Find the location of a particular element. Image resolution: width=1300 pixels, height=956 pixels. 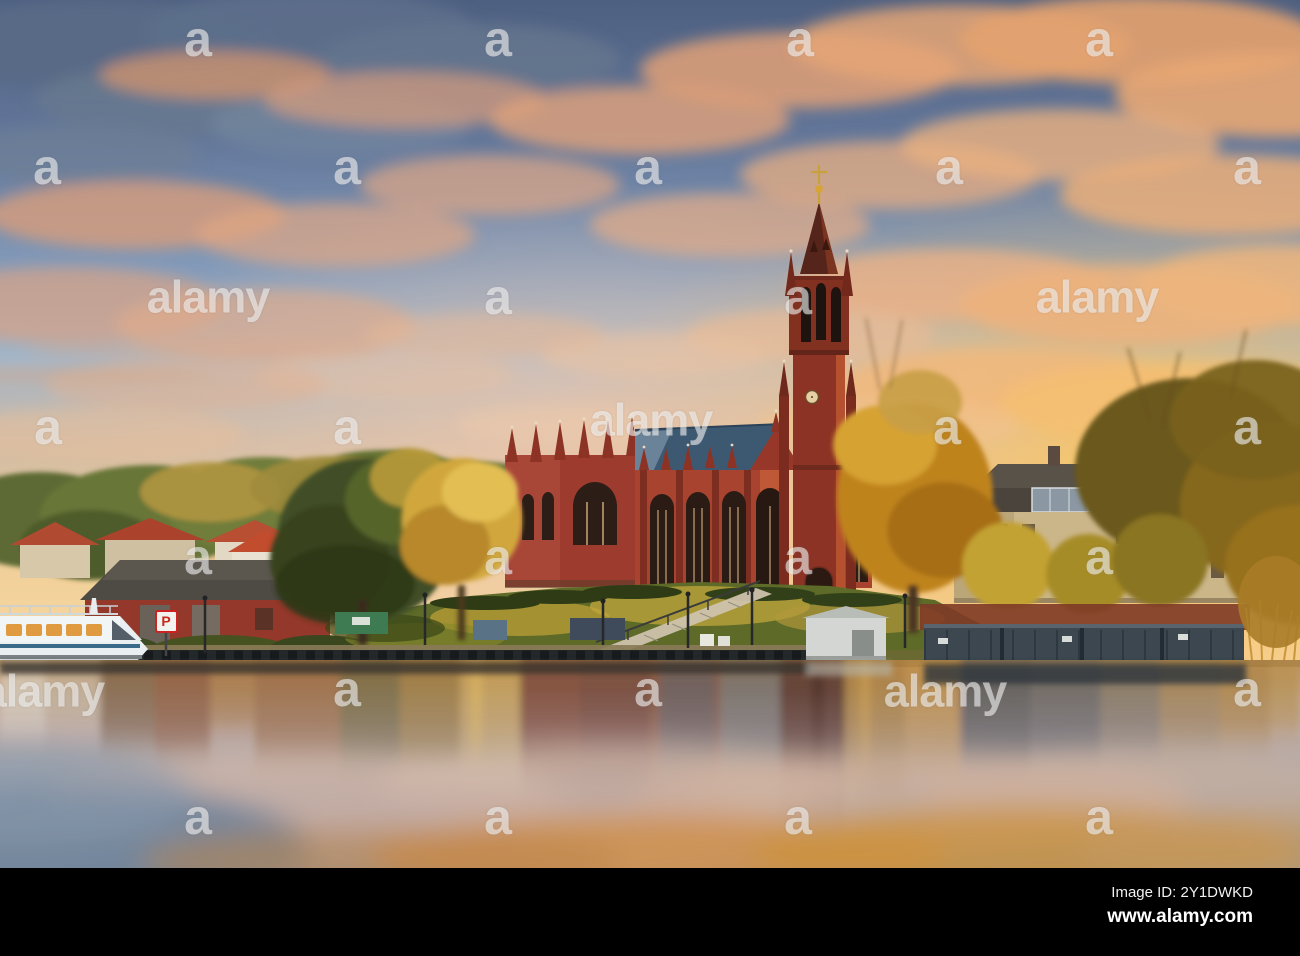

sky-reflection is located at coordinates (650, 805).